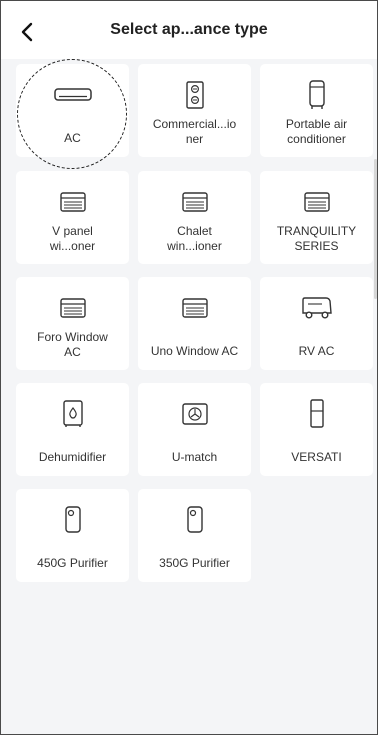 This screenshot has width=378, height=735. I want to click on tile-foro-window: Foro Window AC, so click(72, 323).